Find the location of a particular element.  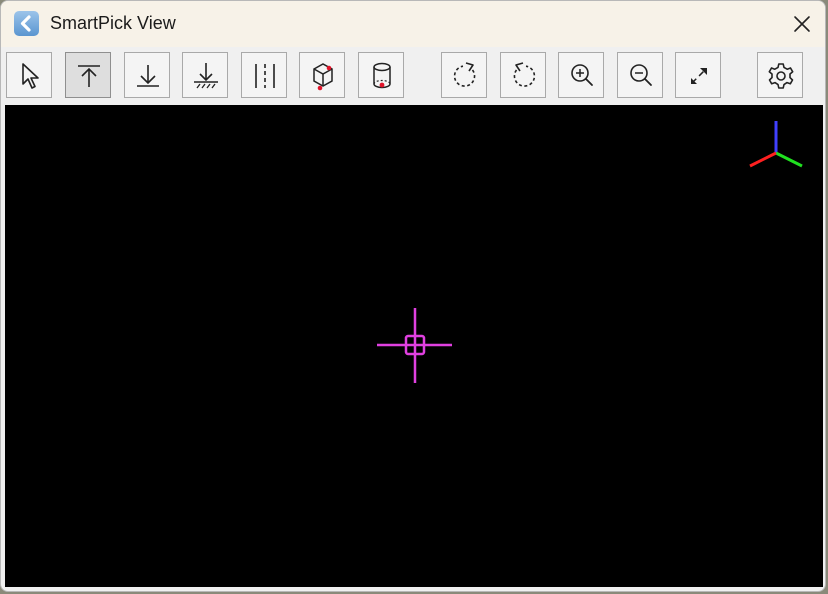

zoom-in-icon is located at coordinates (582, 75).